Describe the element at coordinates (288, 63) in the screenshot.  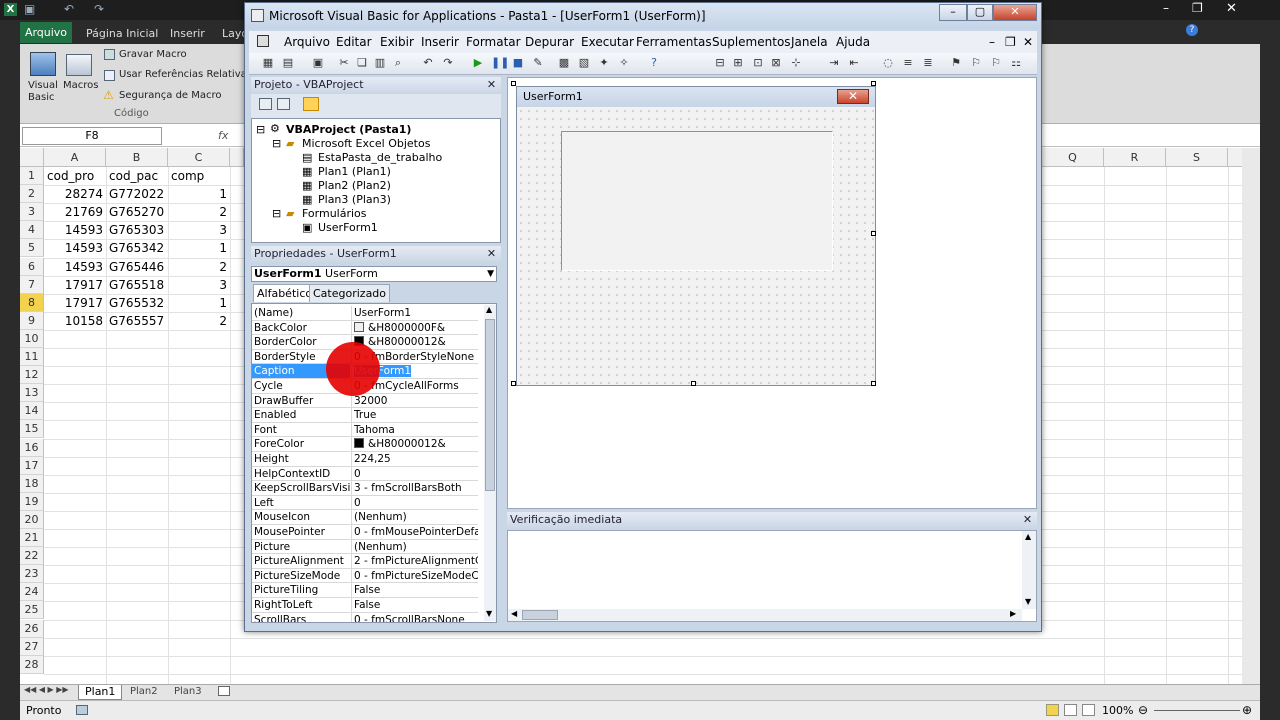
I see `insert-userform-icon: ▤` at that location.